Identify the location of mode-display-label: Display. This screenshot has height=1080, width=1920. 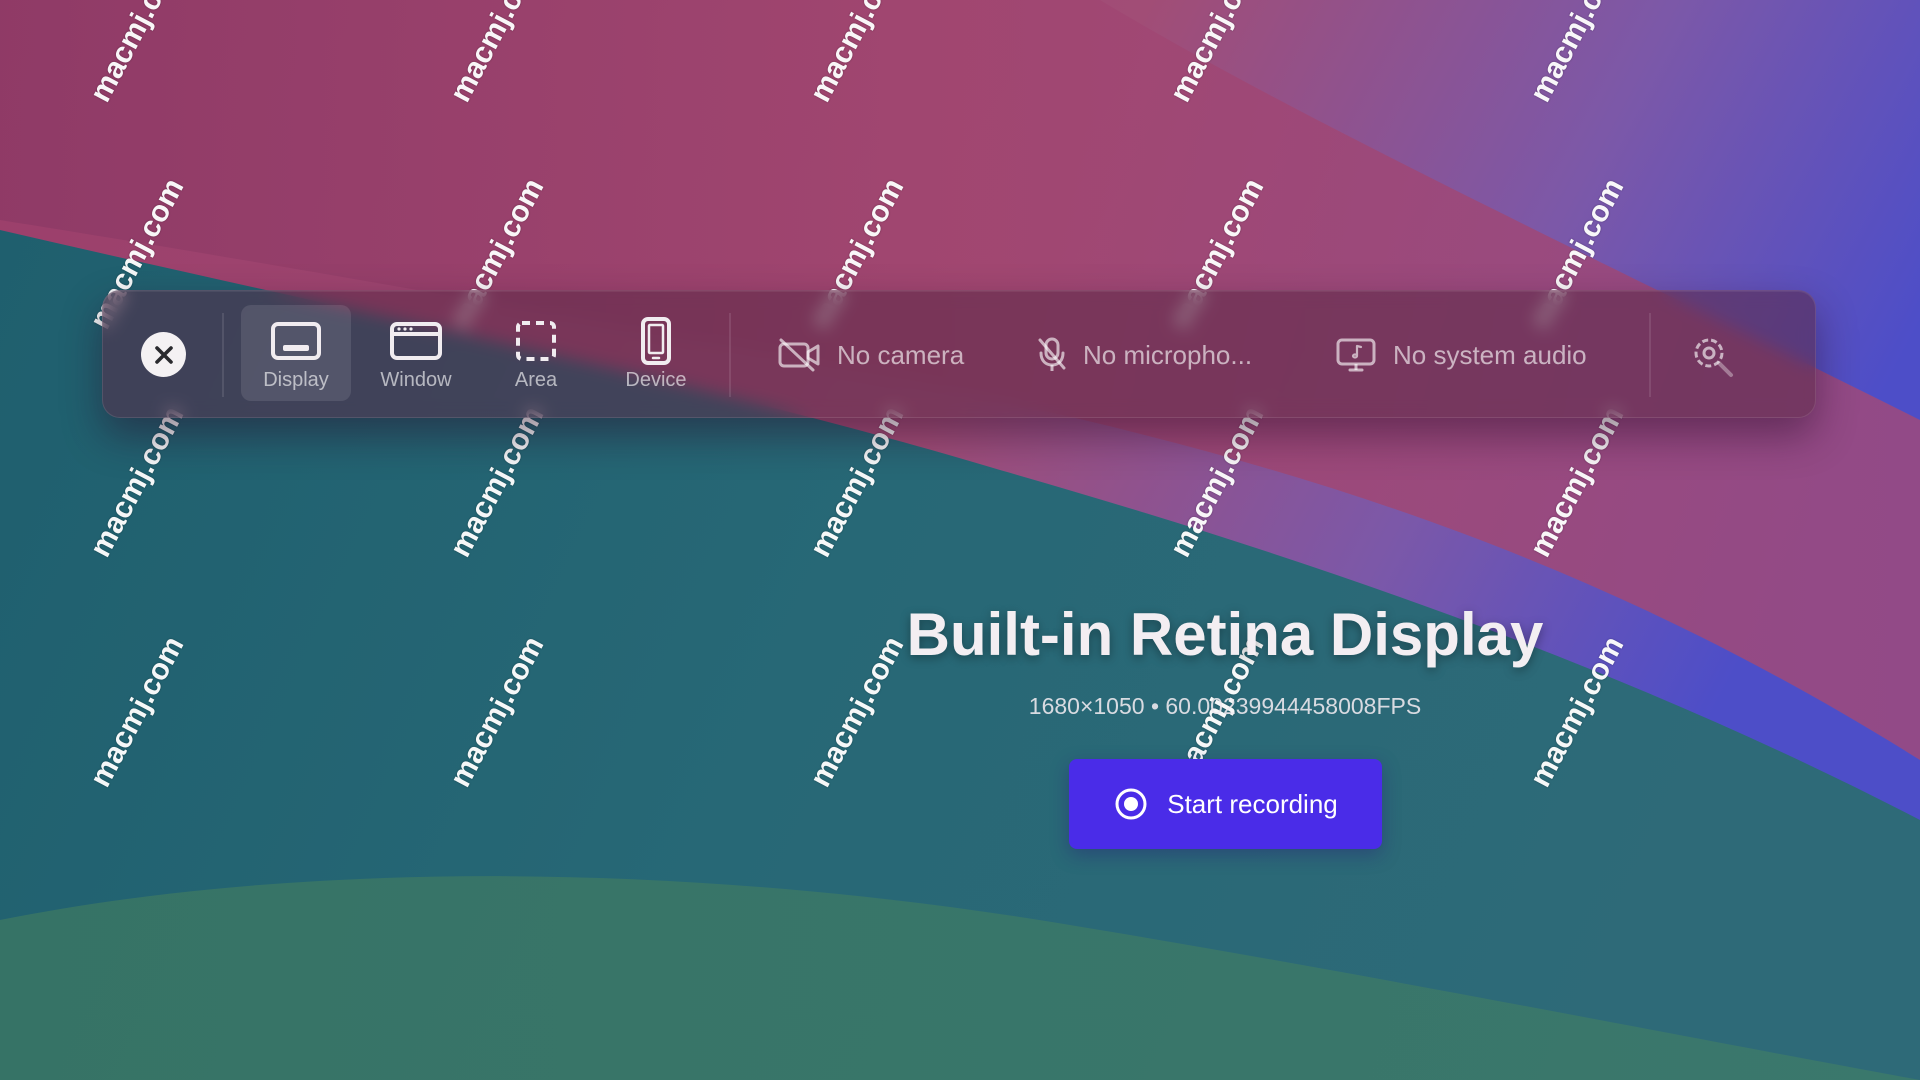
(296, 380).